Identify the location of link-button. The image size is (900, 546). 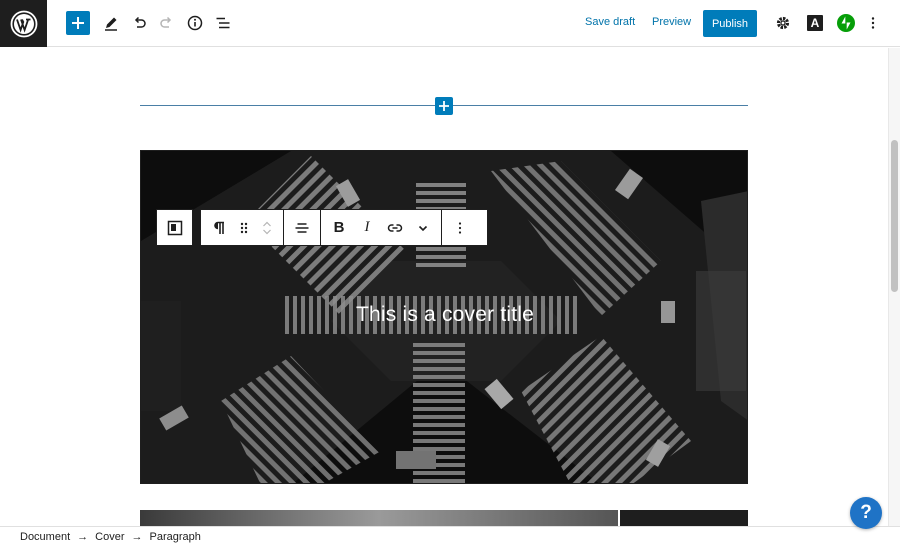
(395, 228).